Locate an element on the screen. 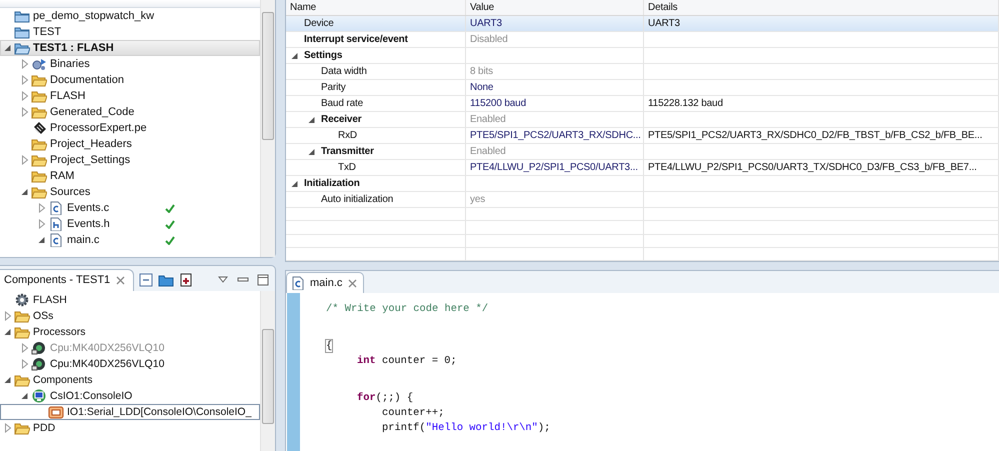 The width and height of the screenshot is (999, 451). property-name: Receiver is located at coordinates (376, 119).